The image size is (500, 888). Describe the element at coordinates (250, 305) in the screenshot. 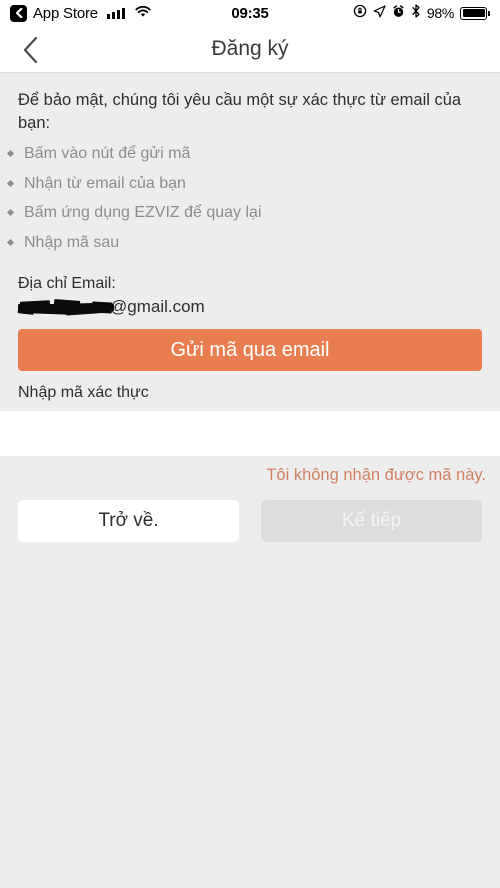

I see `email-address-value: @gmail.com` at that location.